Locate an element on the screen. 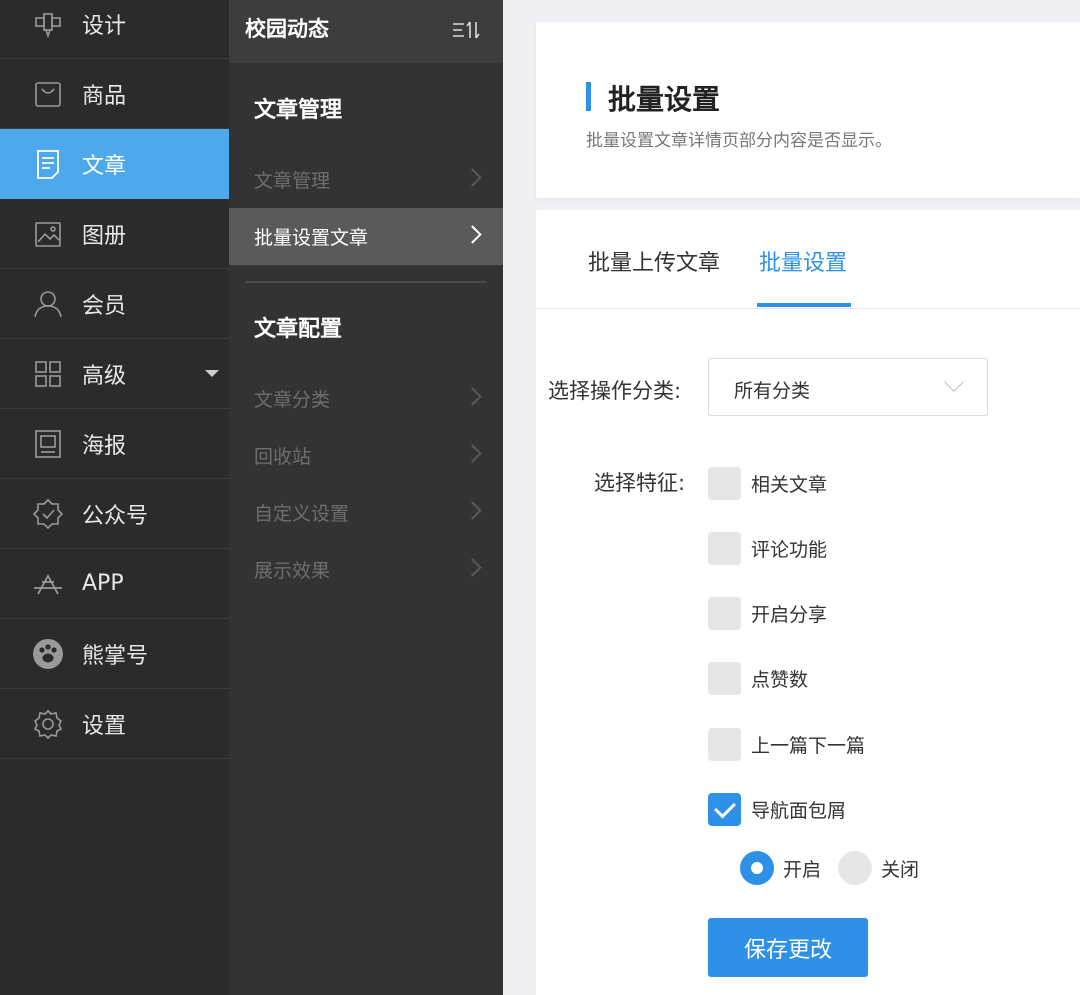  paw-icon is located at coordinates (48, 654).